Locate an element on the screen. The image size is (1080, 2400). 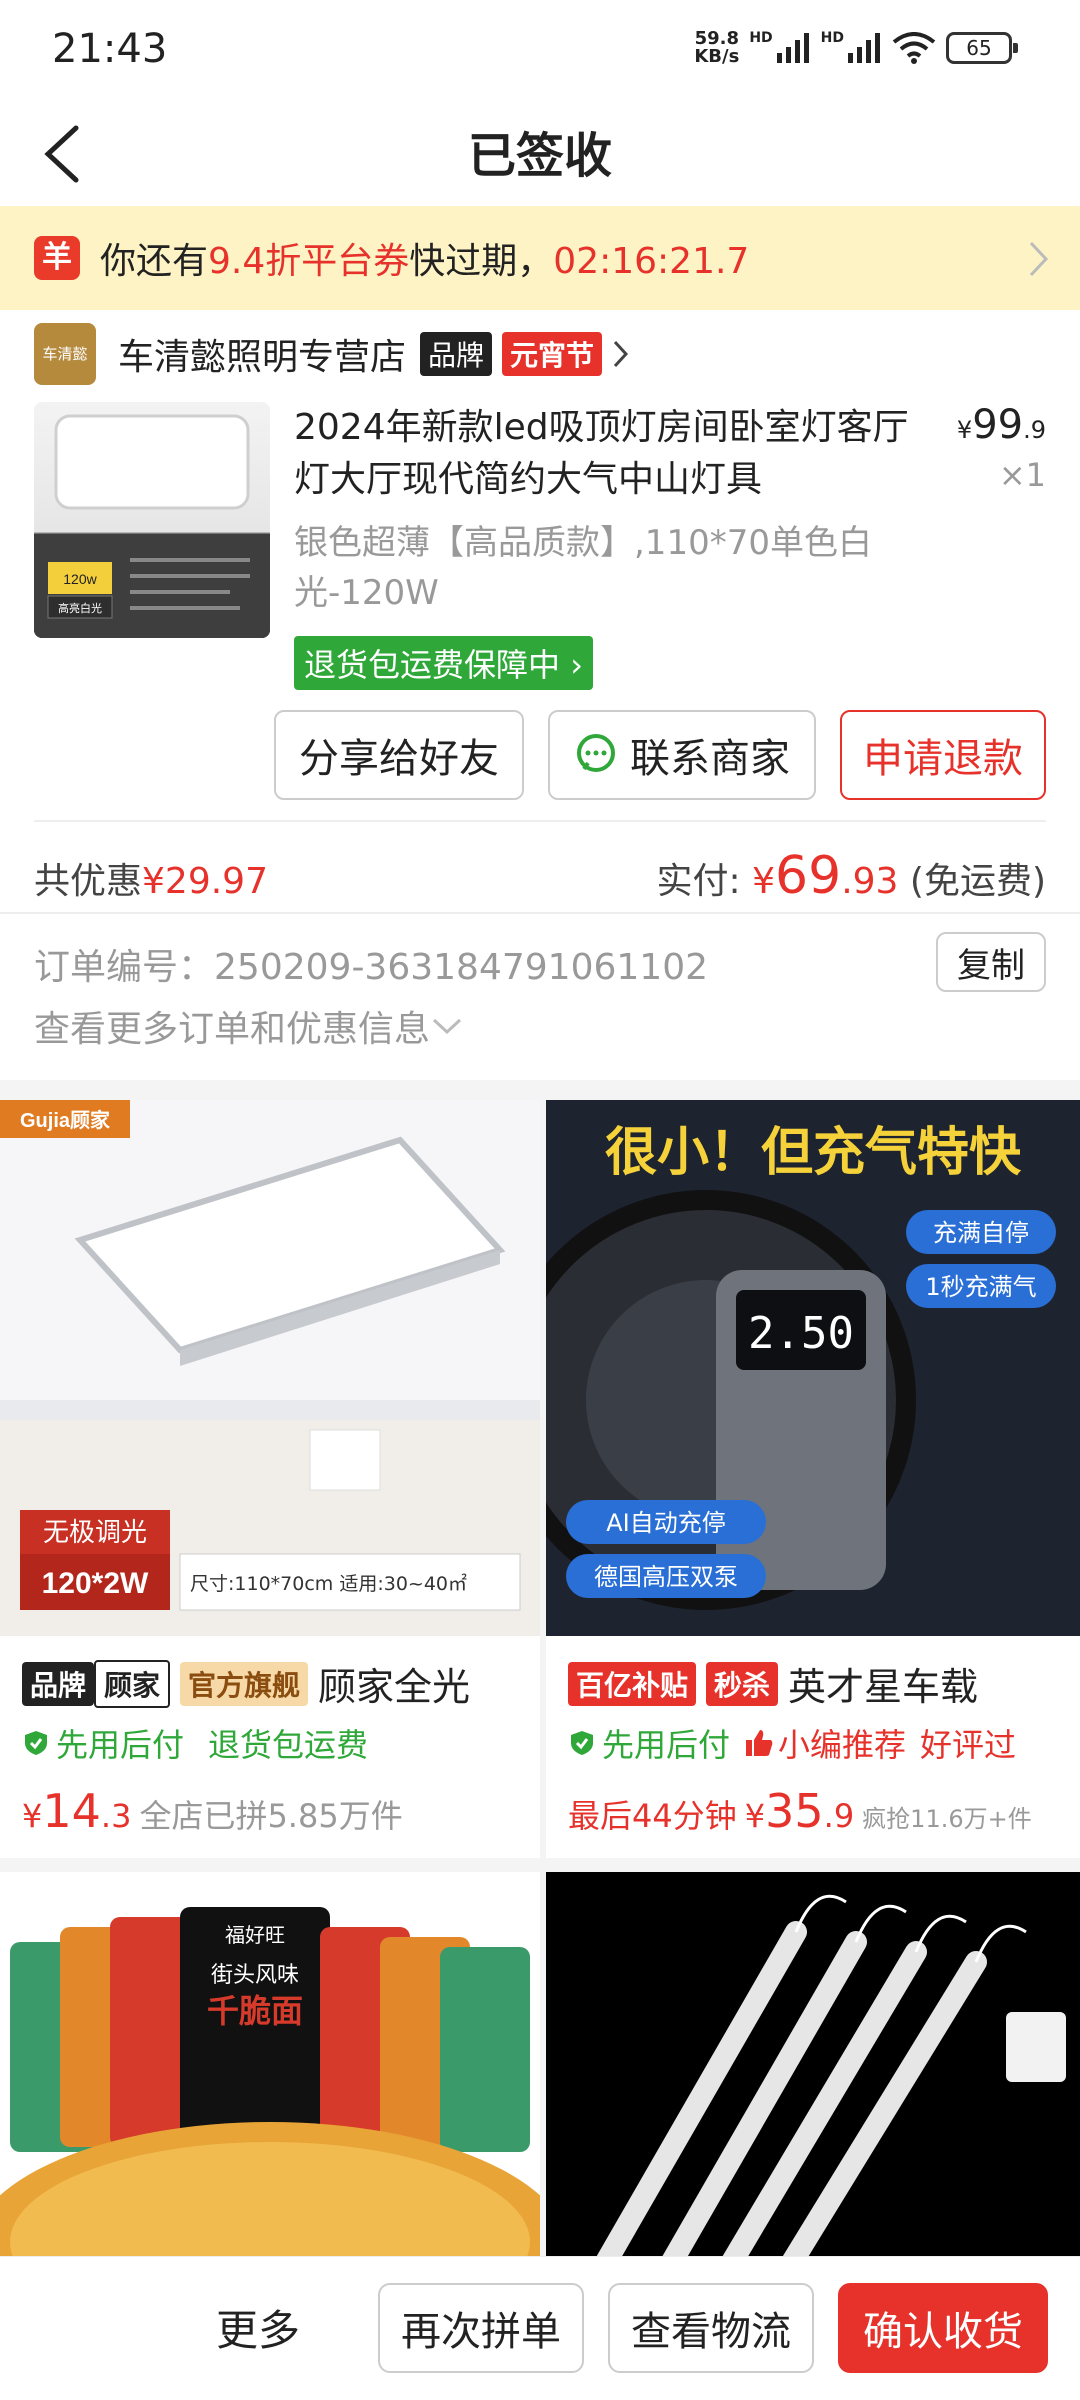
flagship-badge: 官方旗舰 is located at coordinates (244, 1683).